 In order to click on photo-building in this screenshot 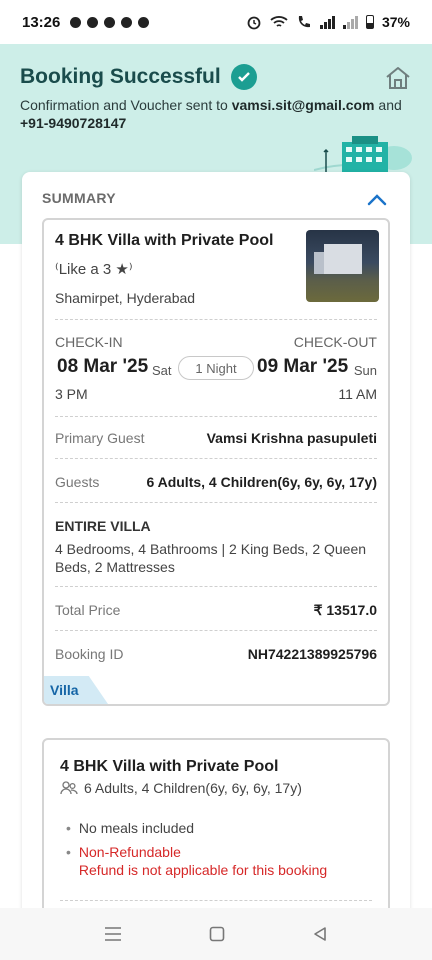, I will do `click(343, 259)`.